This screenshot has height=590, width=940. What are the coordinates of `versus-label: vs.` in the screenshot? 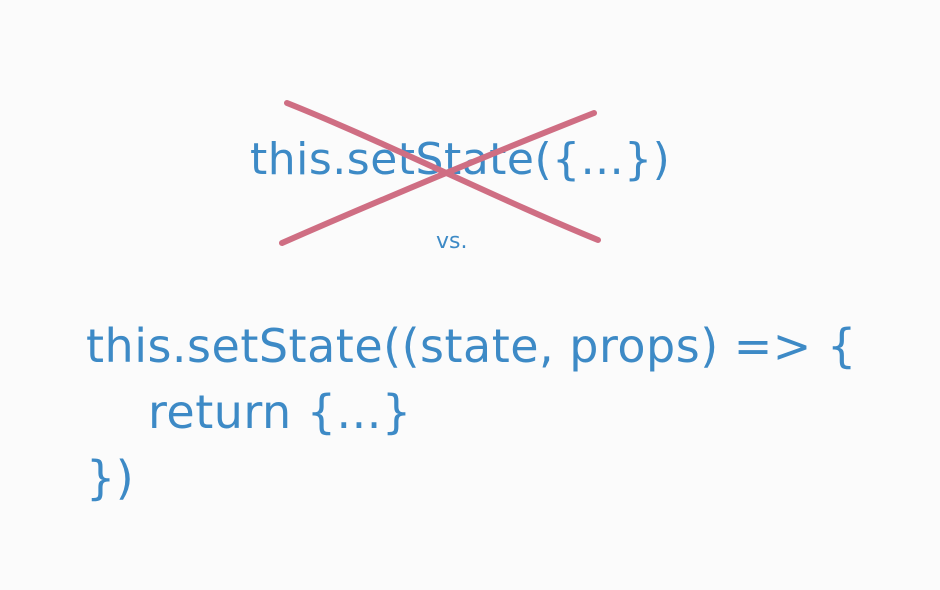 It's located at (452, 241).